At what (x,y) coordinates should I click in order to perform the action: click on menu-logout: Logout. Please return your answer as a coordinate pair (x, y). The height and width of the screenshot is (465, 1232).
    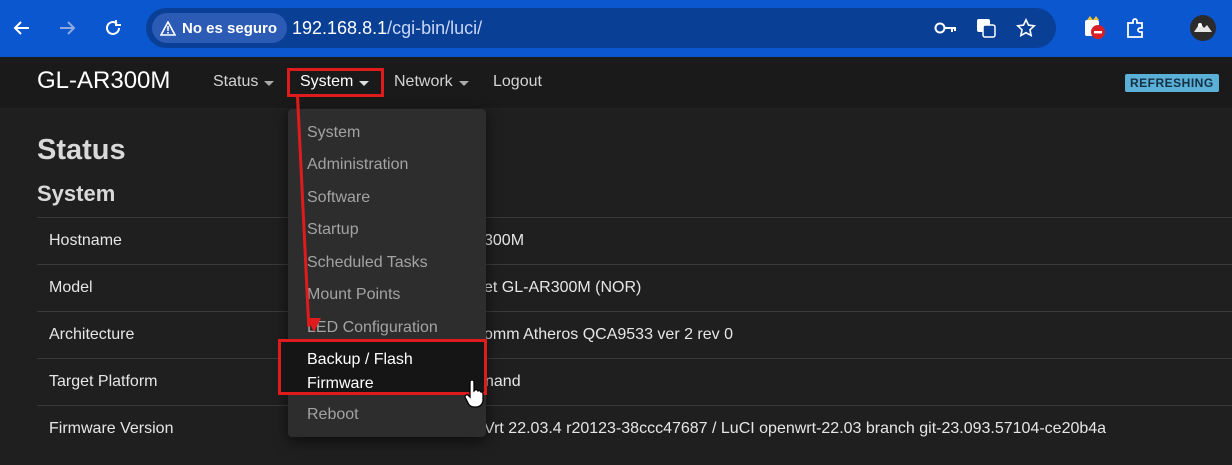
    Looking at the image, I should click on (517, 82).